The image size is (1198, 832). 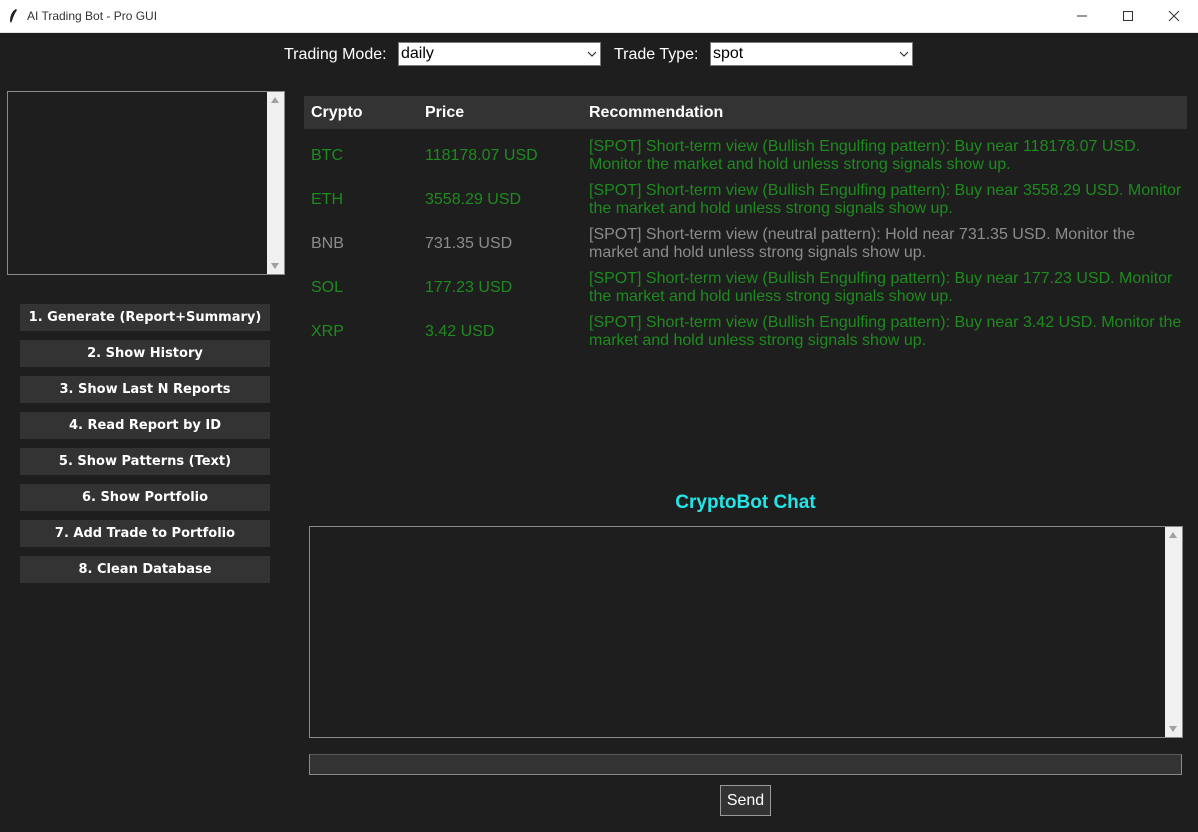 What do you see at coordinates (473, 199) in the screenshot?
I see `price-cell: 3558.29 USD` at bounding box center [473, 199].